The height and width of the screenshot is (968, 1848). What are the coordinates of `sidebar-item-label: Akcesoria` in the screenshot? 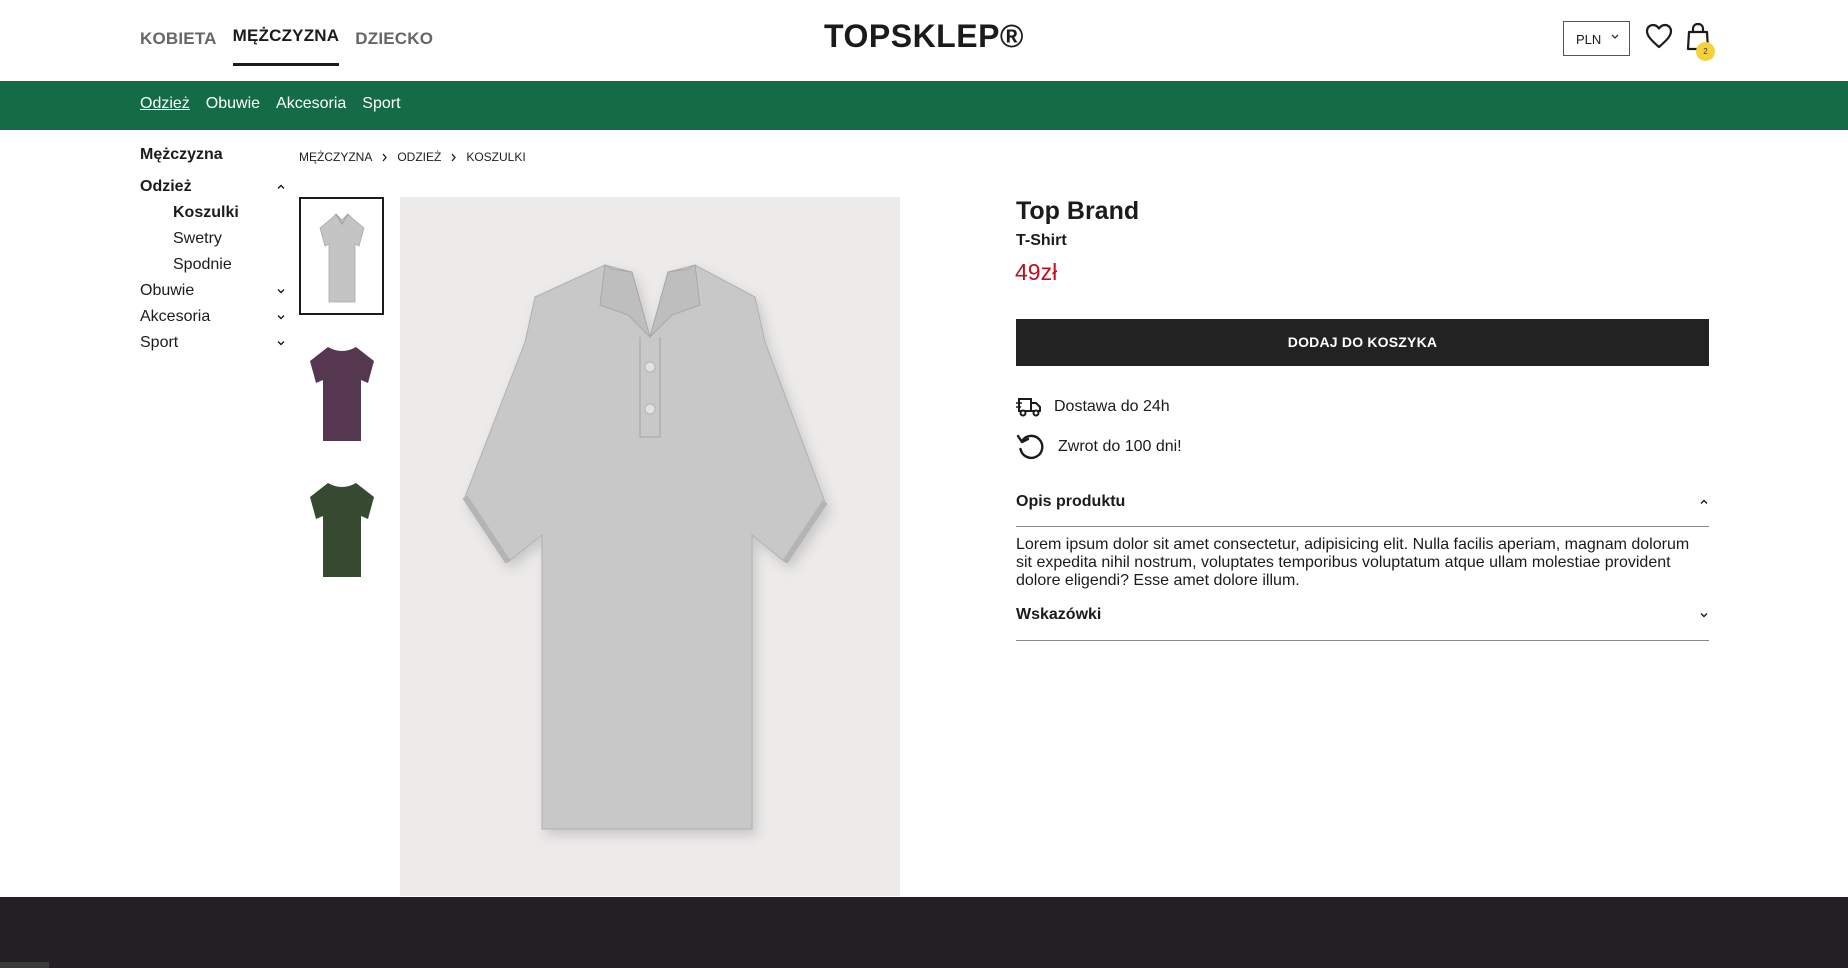 It's located at (175, 316).